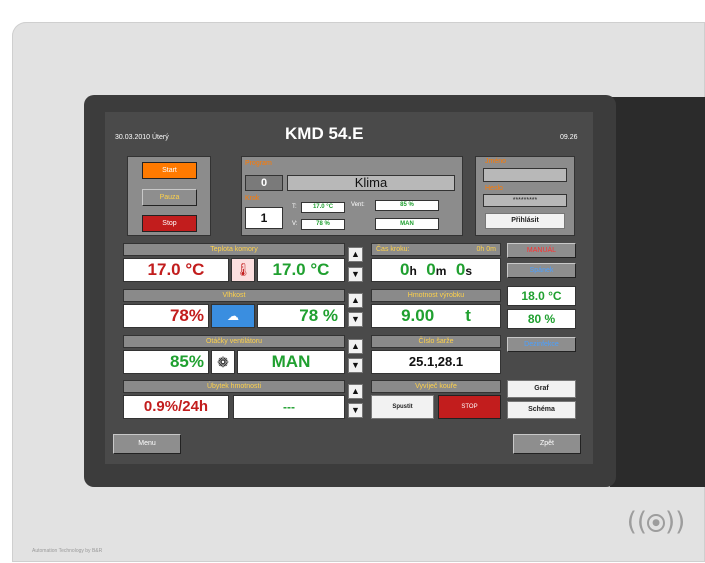  What do you see at coordinates (289, 407) in the screenshot?
I see `weight-loss-setpoint: ---` at bounding box center [289, 407].